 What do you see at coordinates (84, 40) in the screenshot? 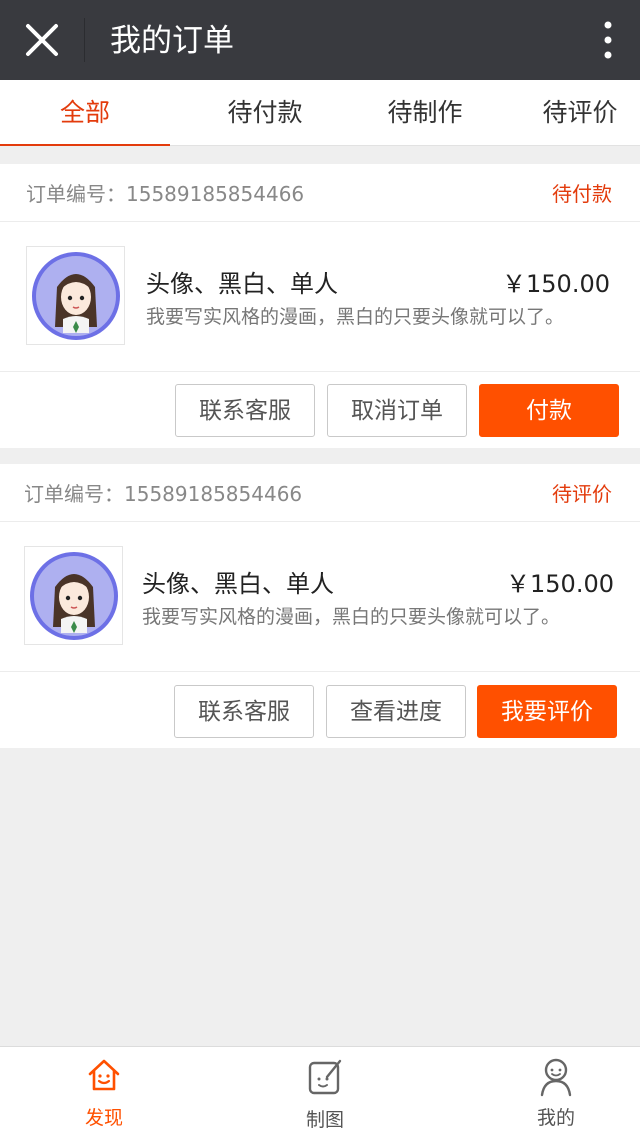
I see `topbar-divider` at bounding box center [84, 40].